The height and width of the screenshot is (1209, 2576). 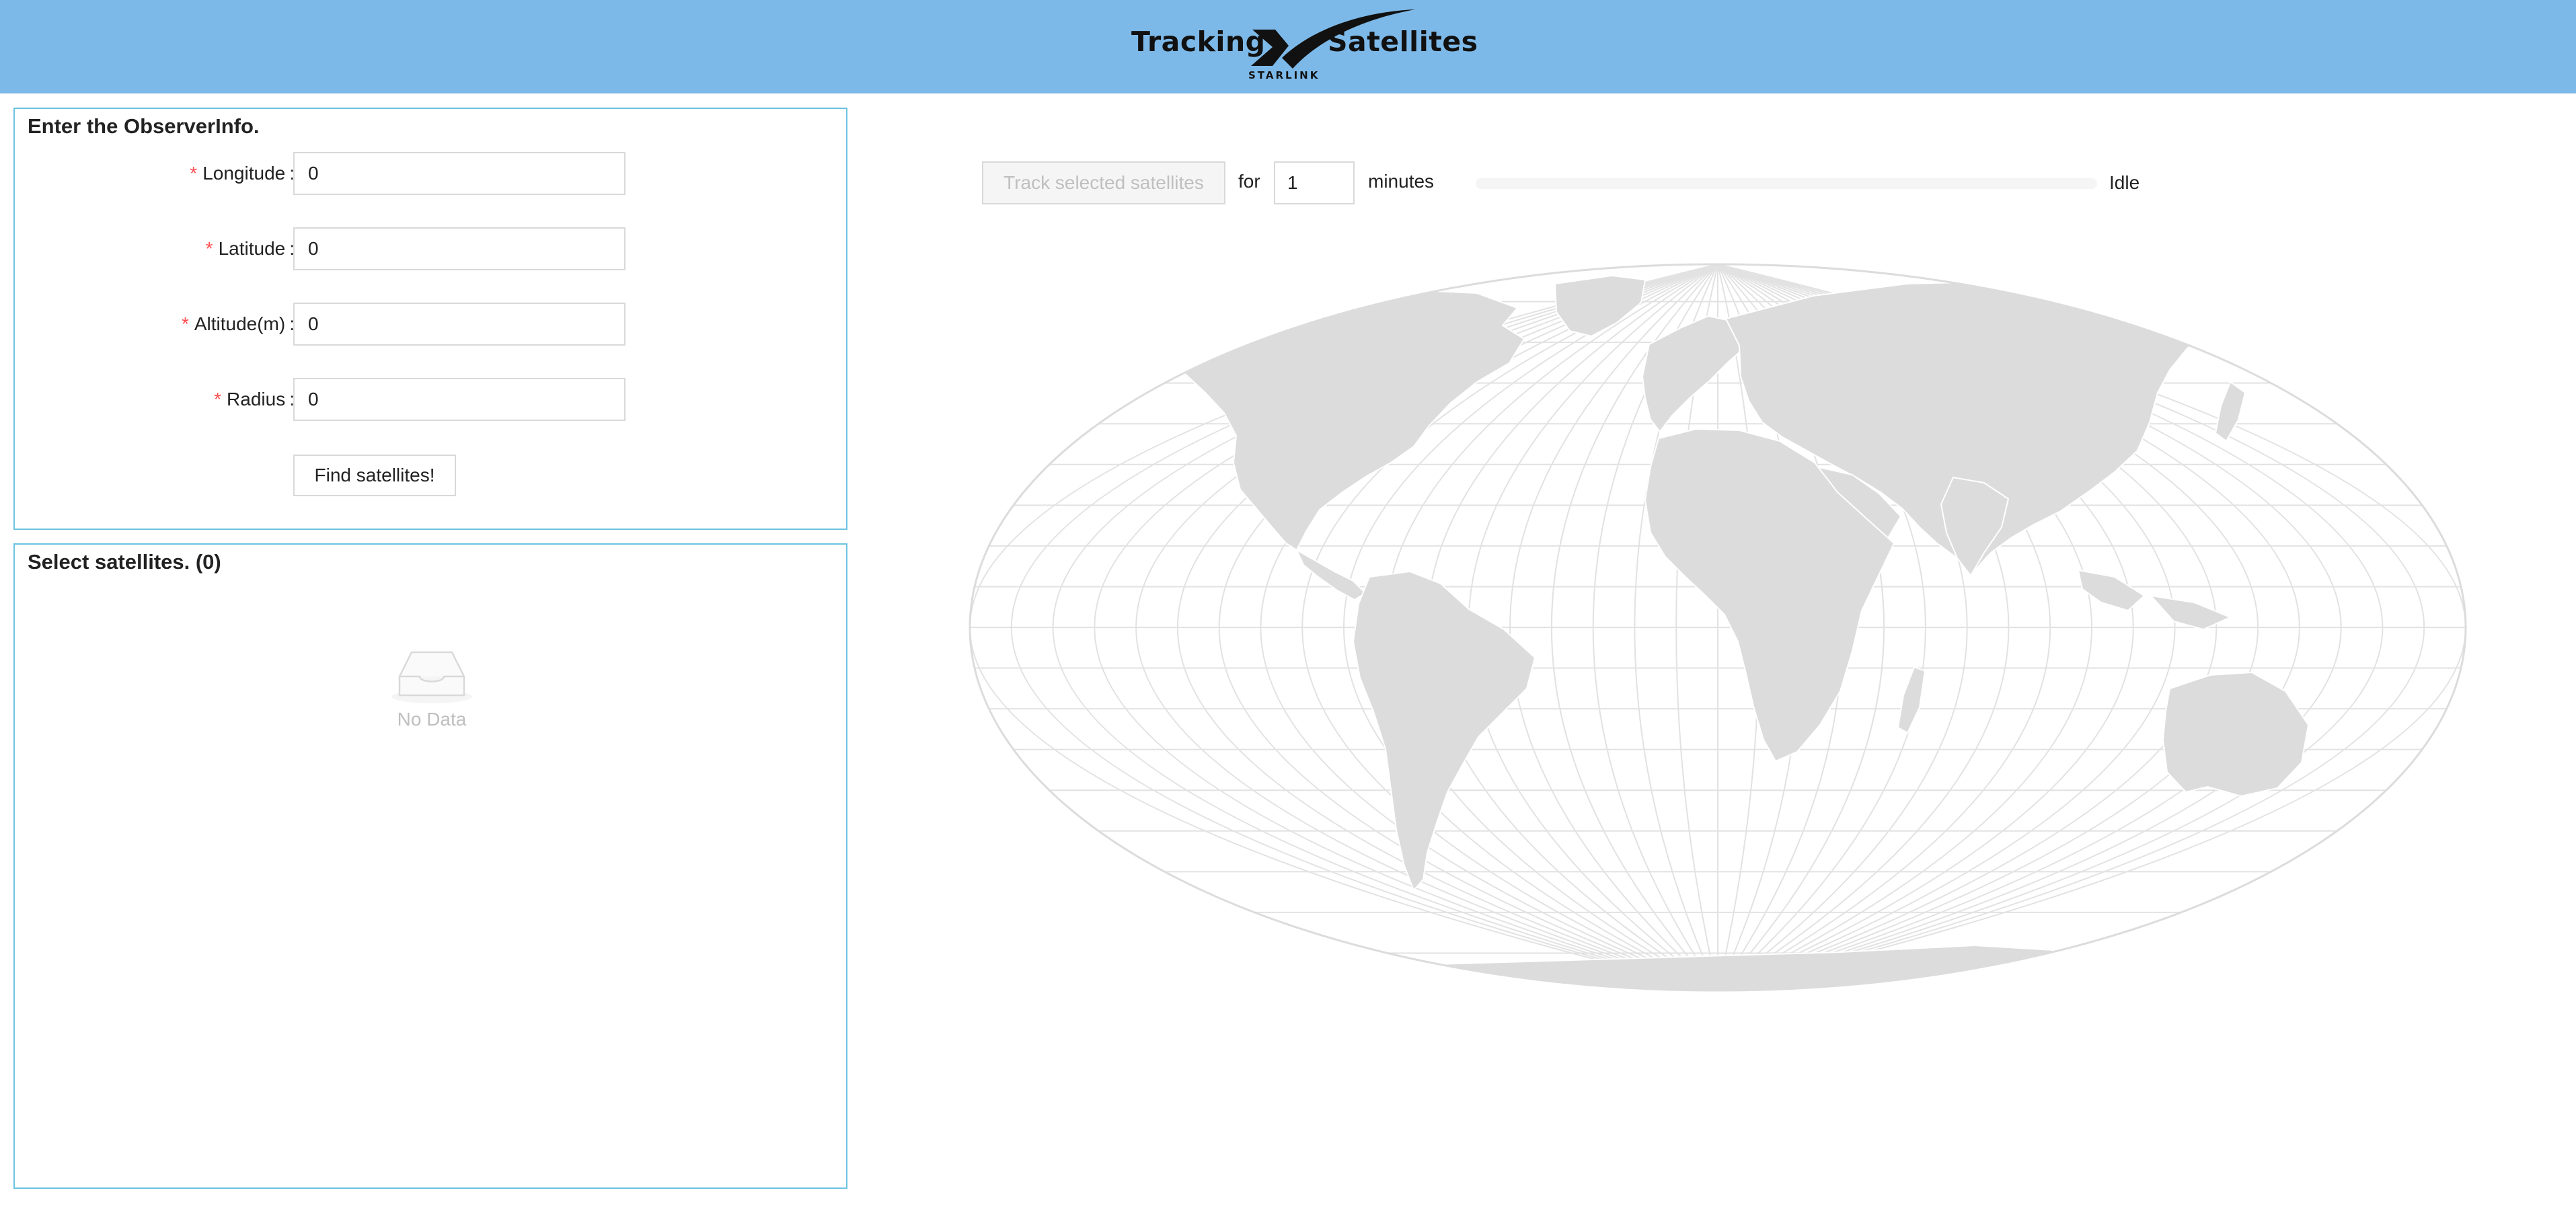 What do you see at coordinates (431, 677) in the screenshot?
I see `empty-inbox-icon` at bounding box center [431, 677].